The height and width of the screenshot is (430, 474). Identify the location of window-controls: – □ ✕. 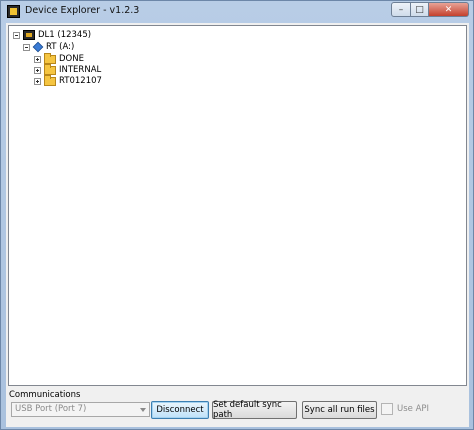
(430, 9).